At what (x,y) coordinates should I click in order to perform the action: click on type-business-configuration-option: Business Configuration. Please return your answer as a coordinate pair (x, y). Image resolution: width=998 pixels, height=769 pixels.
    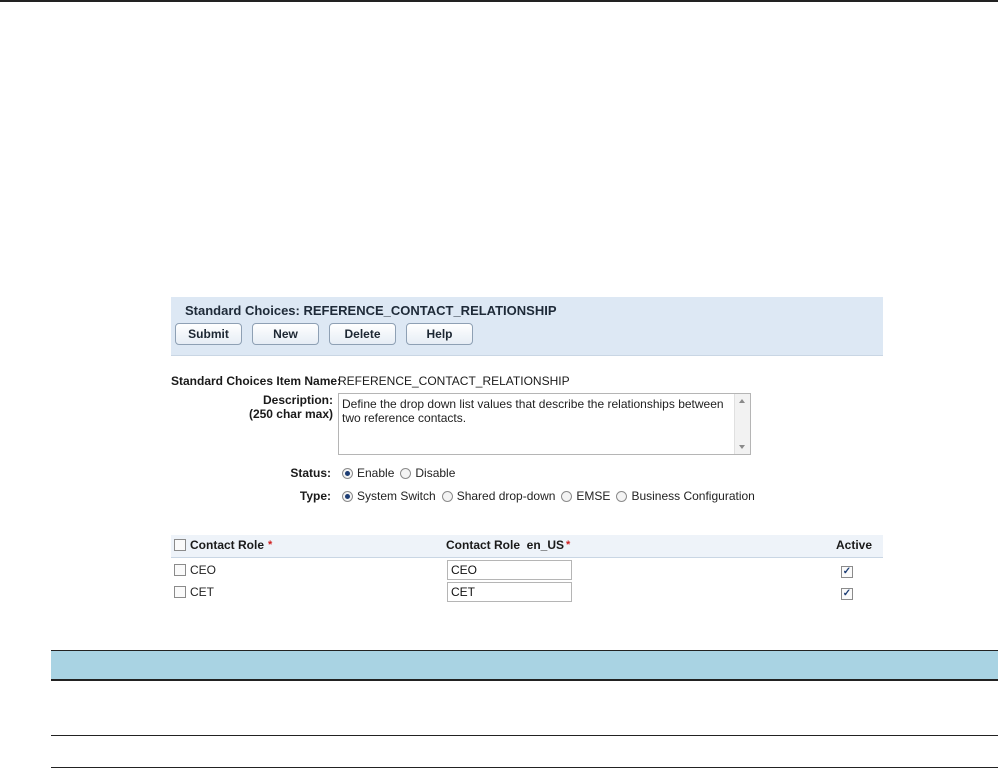
    Looking at the image, I should click on (685, 496).